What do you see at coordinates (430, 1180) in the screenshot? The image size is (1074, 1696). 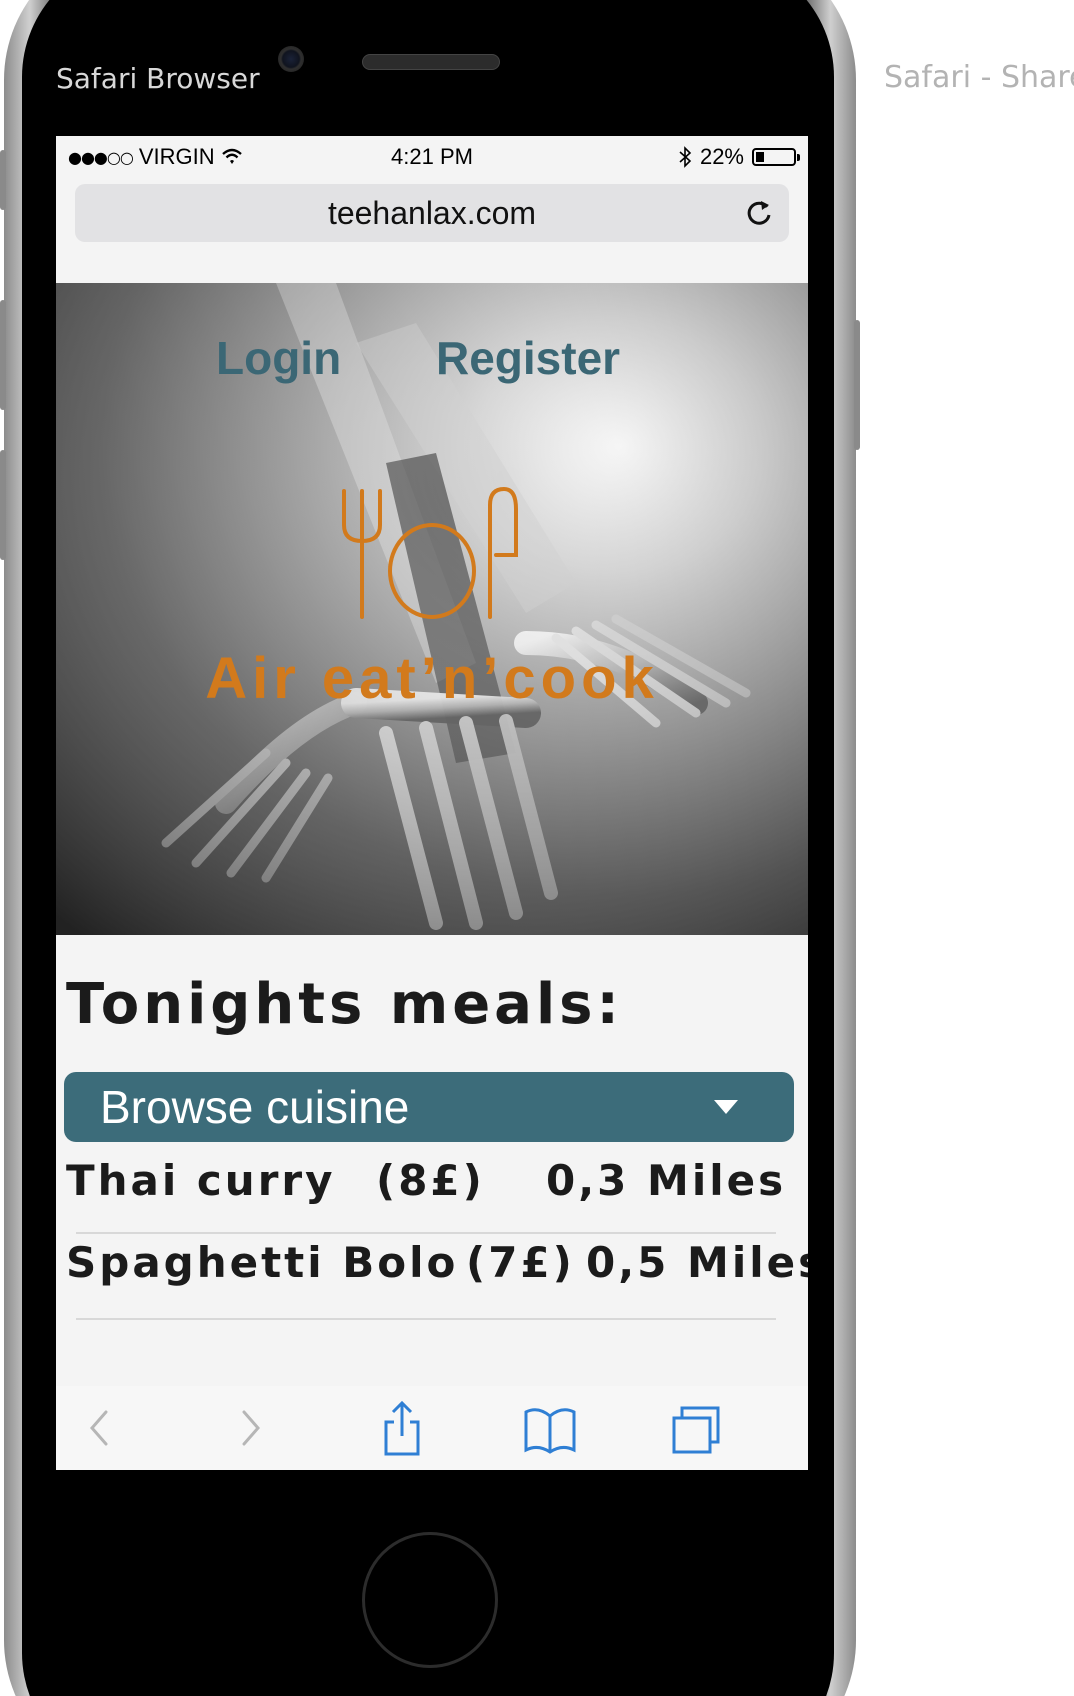 I see `meal-price: (8£)` at bounding box center [430, 1180].